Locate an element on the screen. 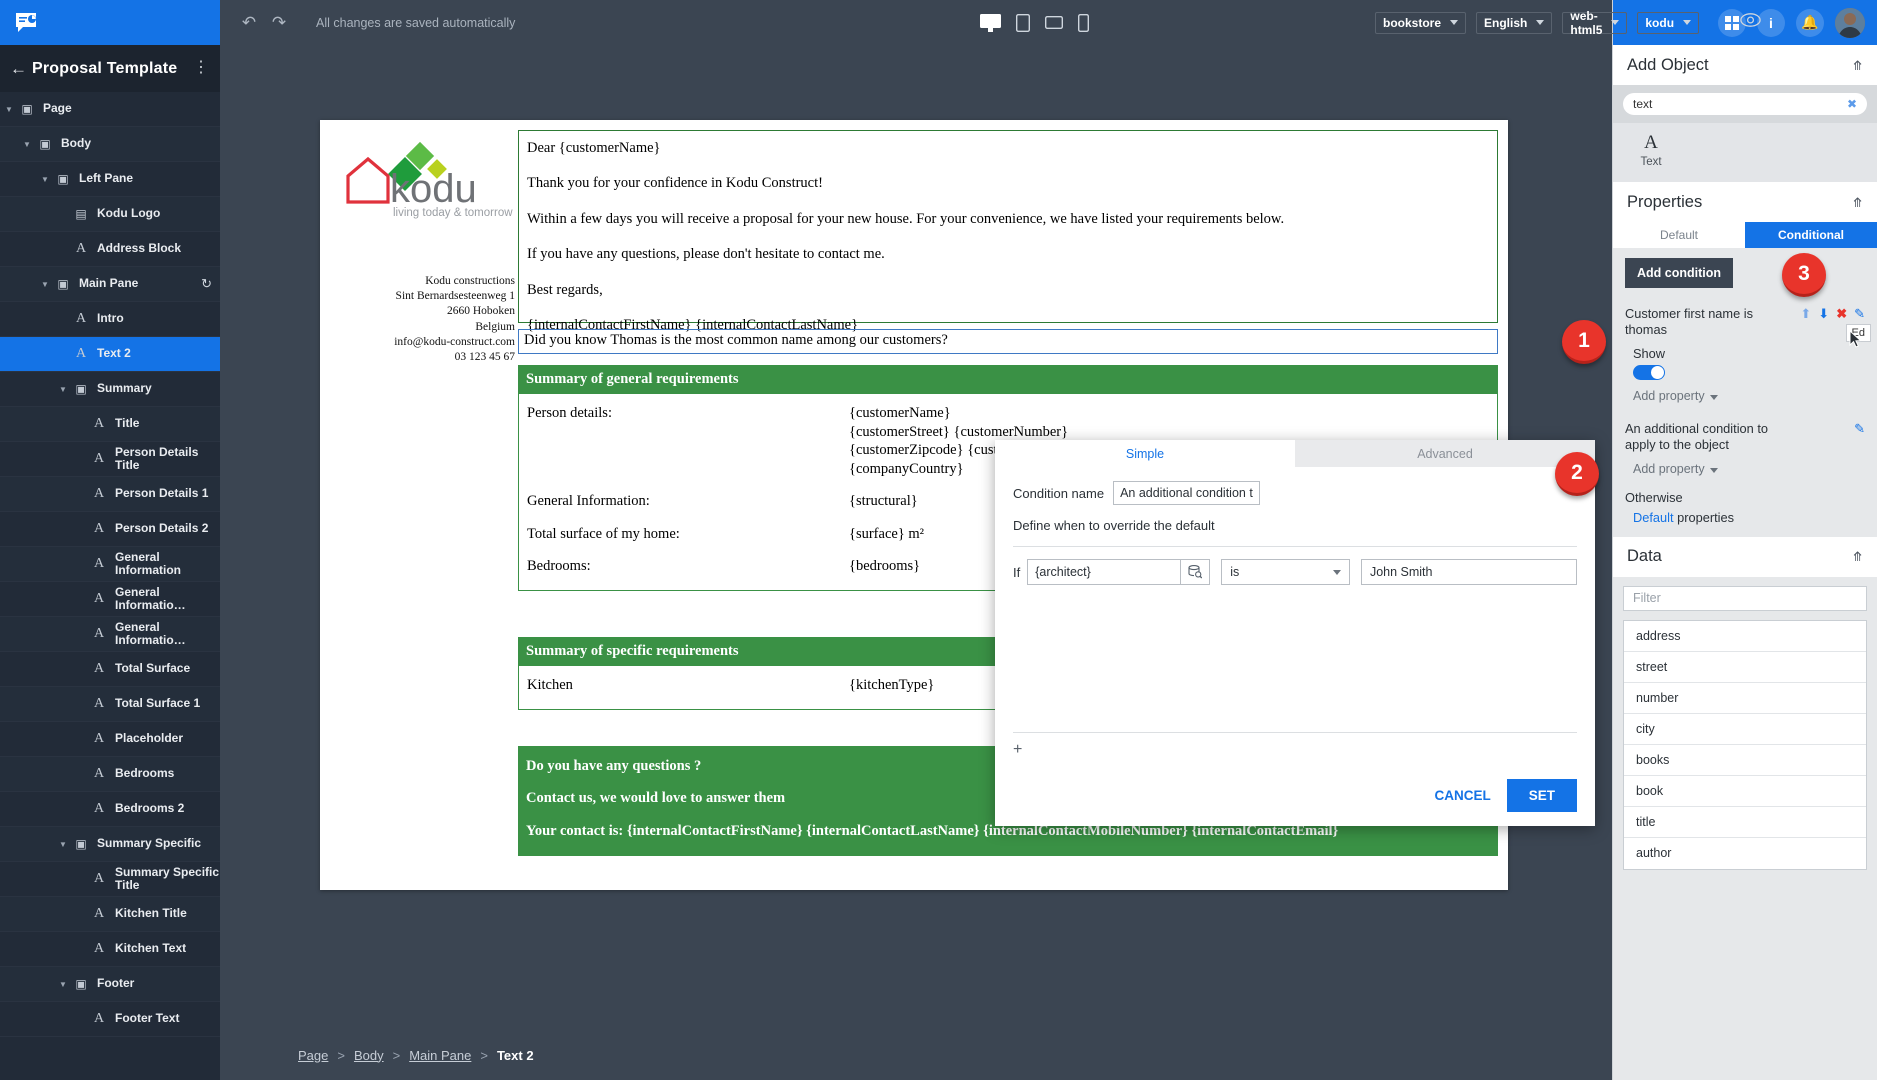  data-field-item: city is located at coordinates (1745, 729).